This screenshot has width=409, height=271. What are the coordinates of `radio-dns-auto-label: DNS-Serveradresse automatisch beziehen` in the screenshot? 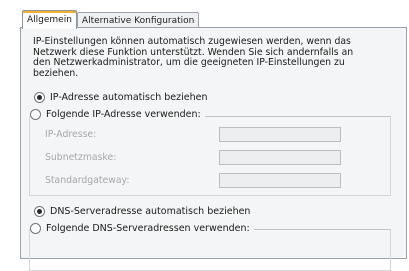 It's located at (150, 211).